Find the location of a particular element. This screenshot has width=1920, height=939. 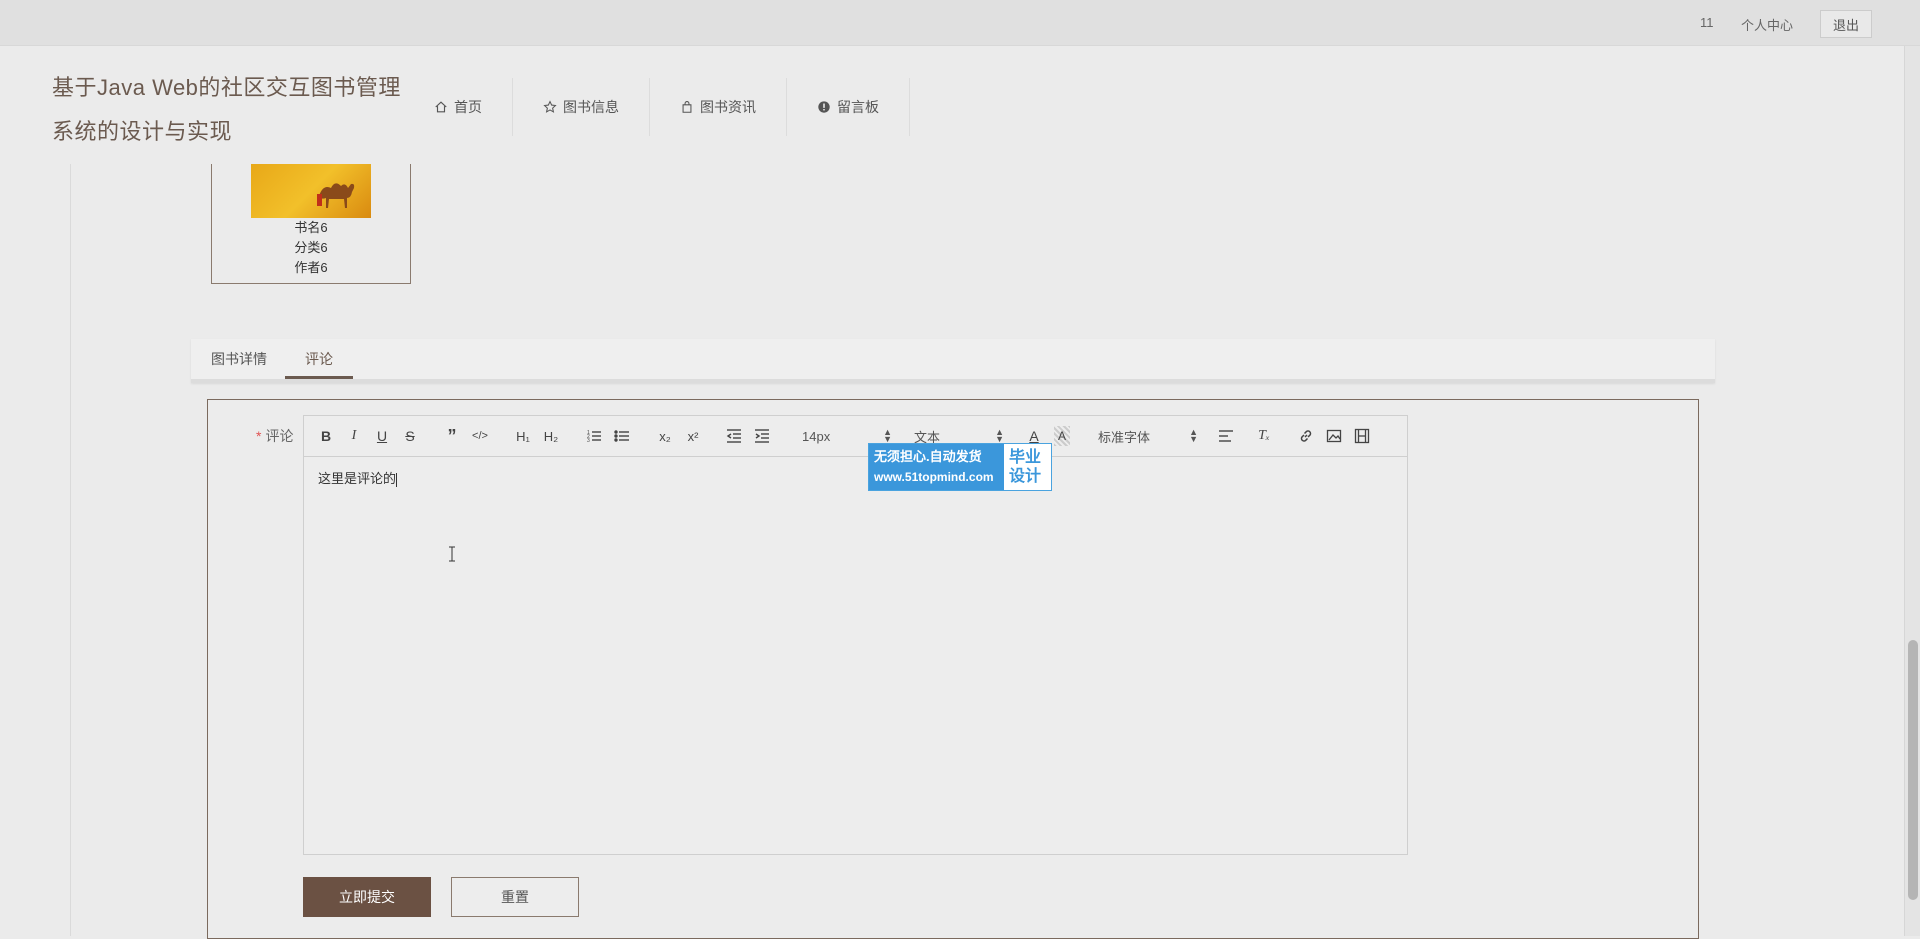

required-mark: * is located at coordinates (259, 436).